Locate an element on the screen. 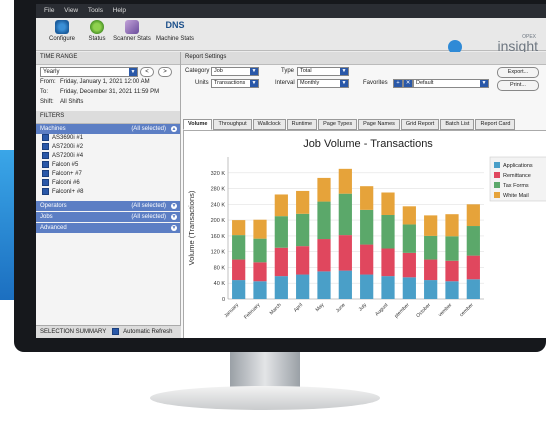 Image resolution: width=546 pixels, height=434 pixels. category-value: Job is located at coordinates (218, 71).